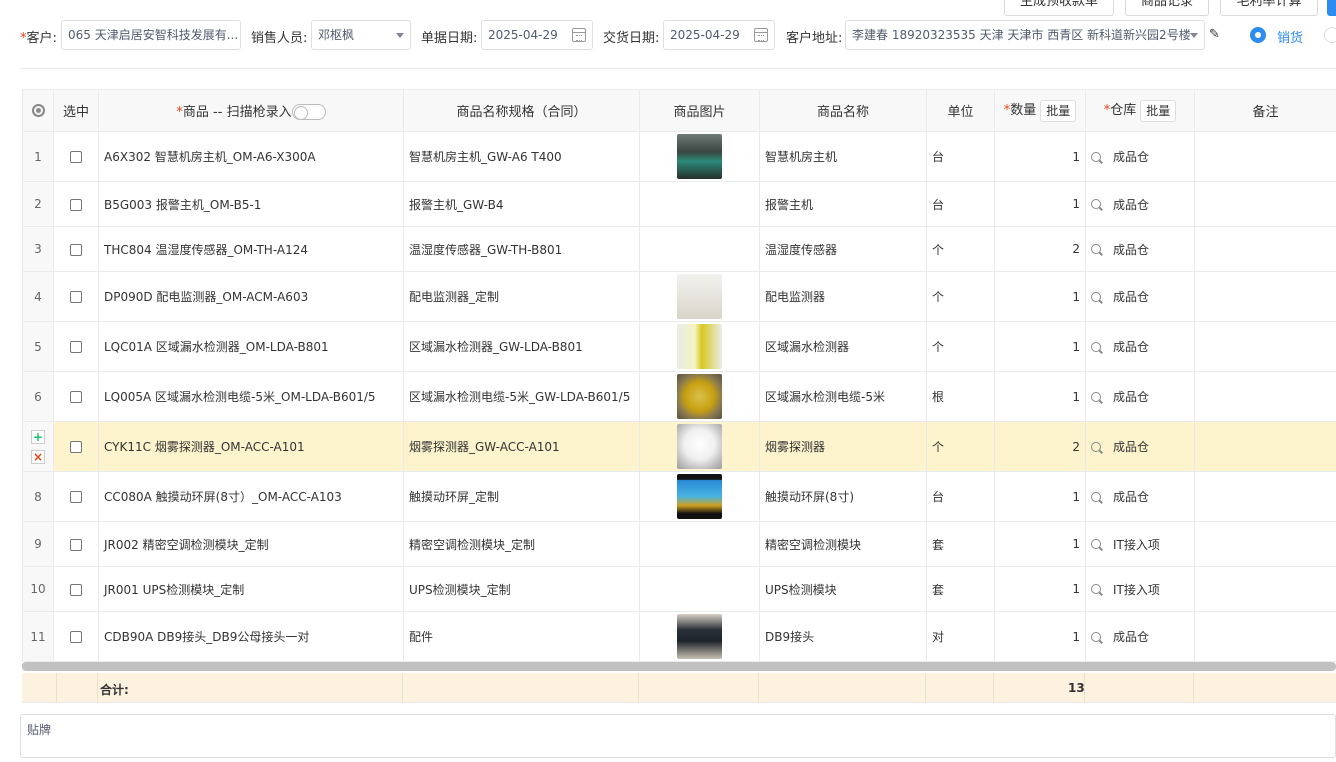 Image resolution: width=1336 pixels, height=762 pixels. Describe the element at coordinates (679, 666) in the screenshot. I see `horizontal-scrollbar` at that location.